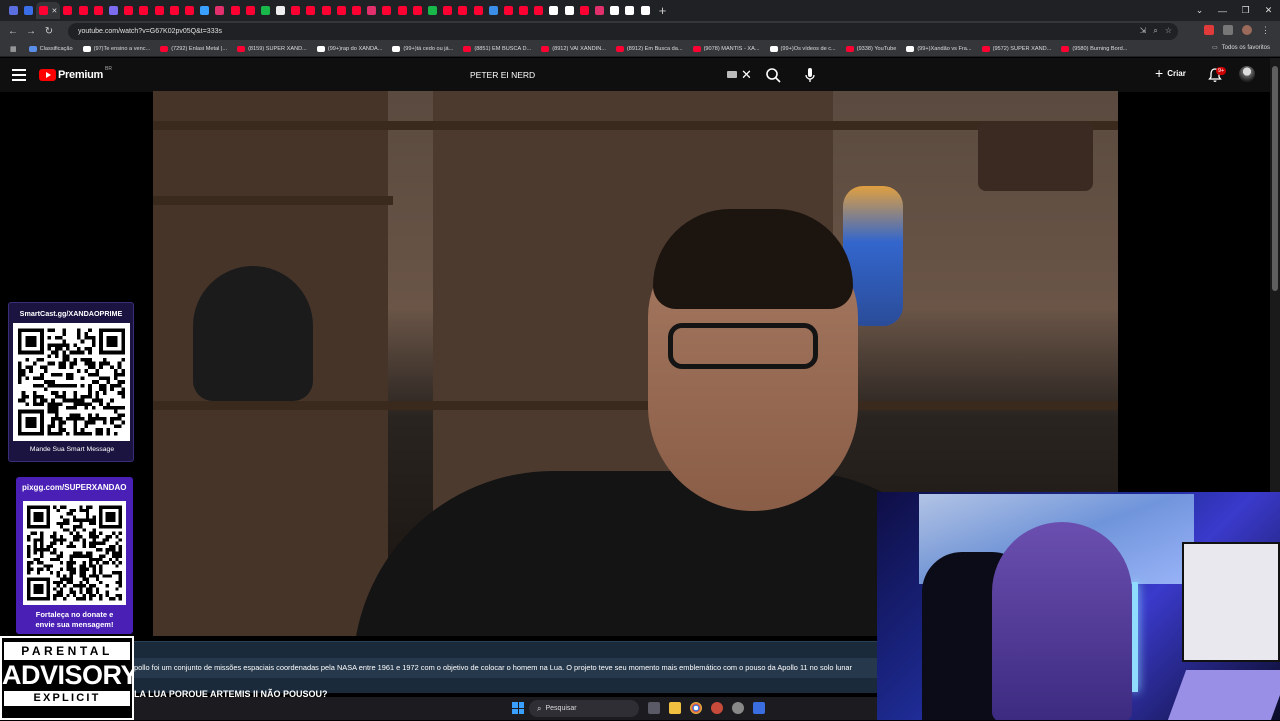 This screenshot has width=1280, height=721. I want to click on browser-tab: ✕, so click(48, 10).